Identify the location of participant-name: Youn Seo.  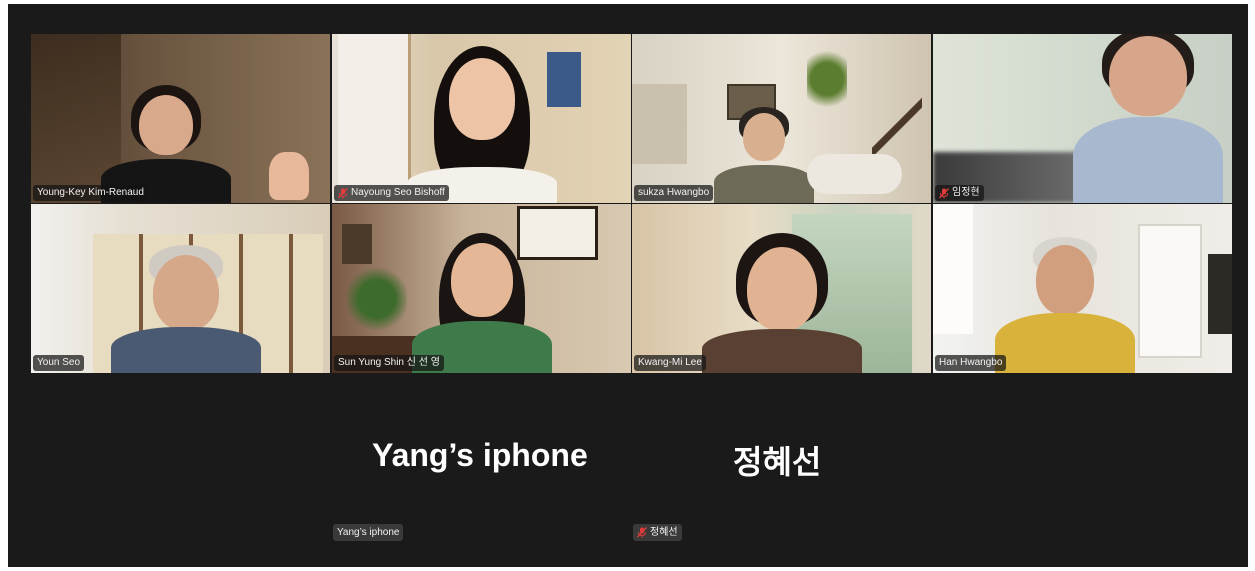
(59, 362).